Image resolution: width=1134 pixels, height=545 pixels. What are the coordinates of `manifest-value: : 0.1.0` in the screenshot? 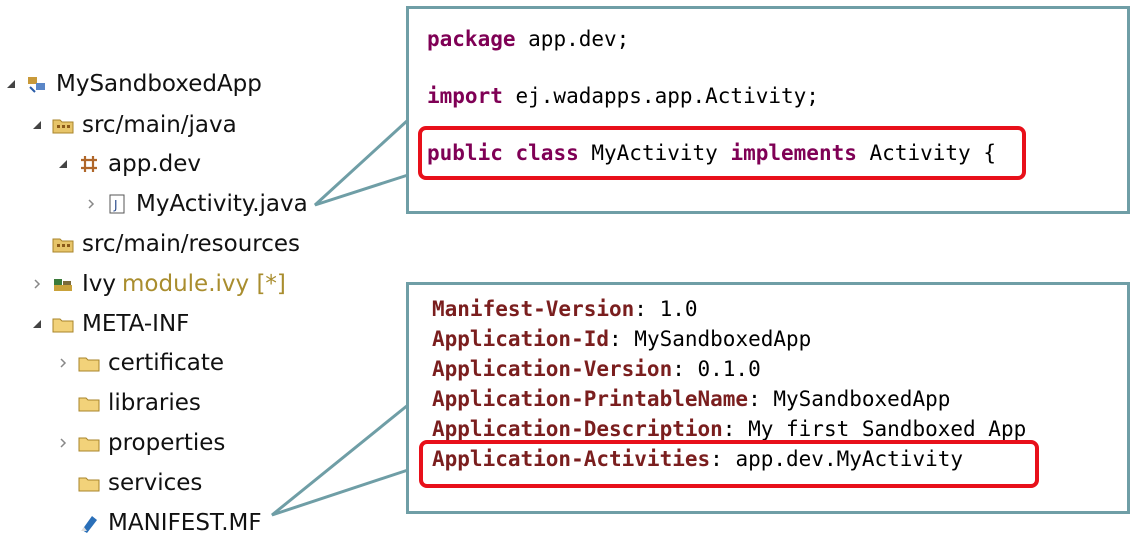 It's located at (716, 369).